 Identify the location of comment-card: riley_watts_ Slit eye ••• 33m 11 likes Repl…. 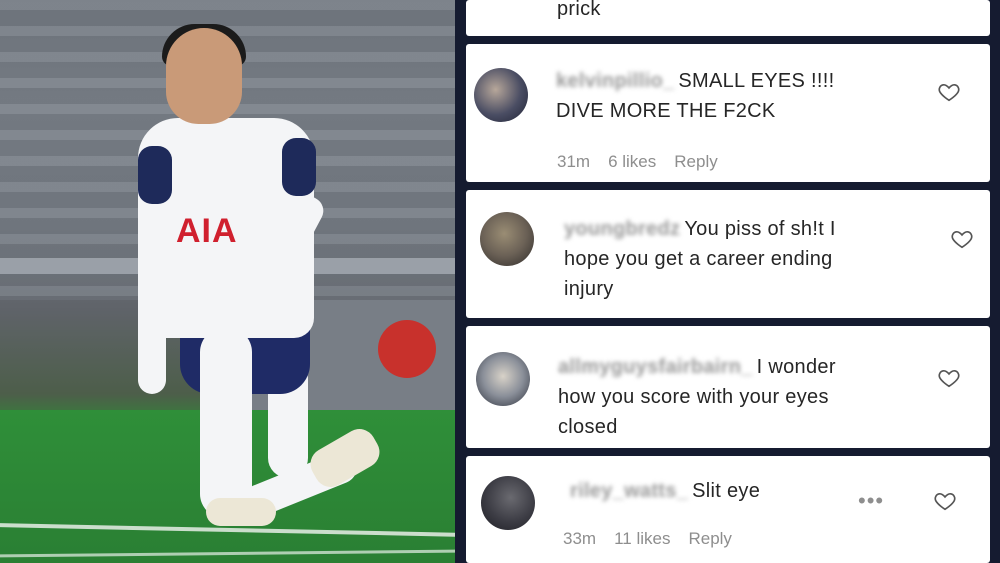
(728, 509).